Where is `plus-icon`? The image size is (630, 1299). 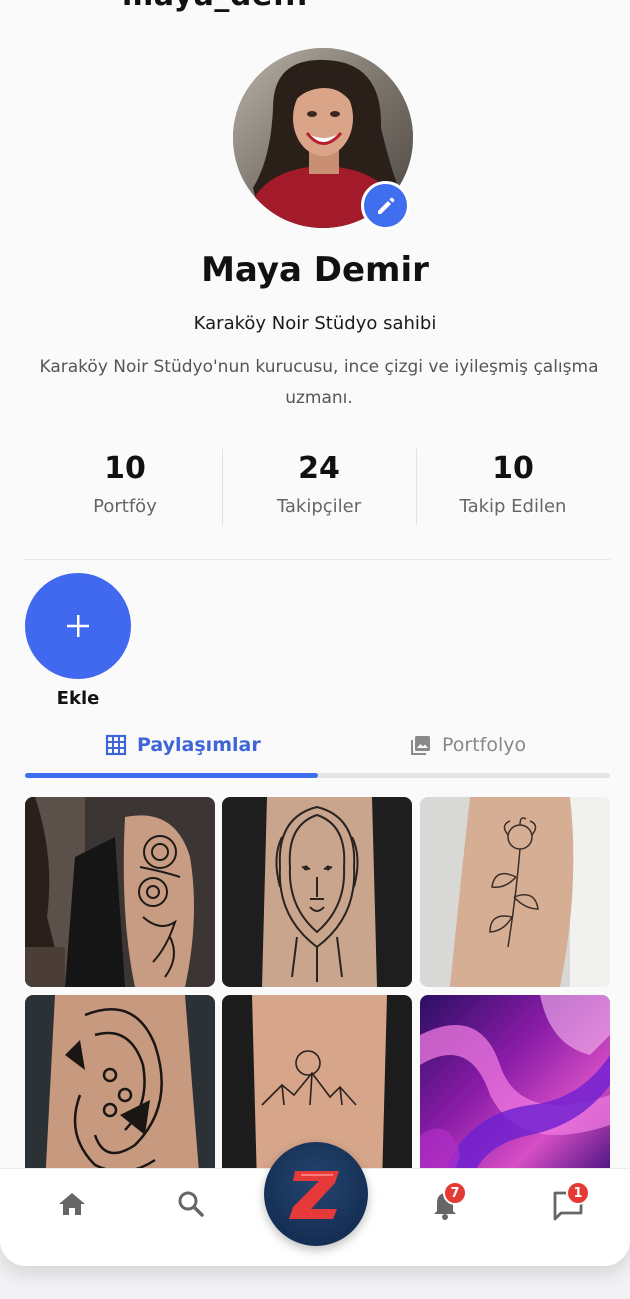 plus-icon is located at coordinates (78, 626).